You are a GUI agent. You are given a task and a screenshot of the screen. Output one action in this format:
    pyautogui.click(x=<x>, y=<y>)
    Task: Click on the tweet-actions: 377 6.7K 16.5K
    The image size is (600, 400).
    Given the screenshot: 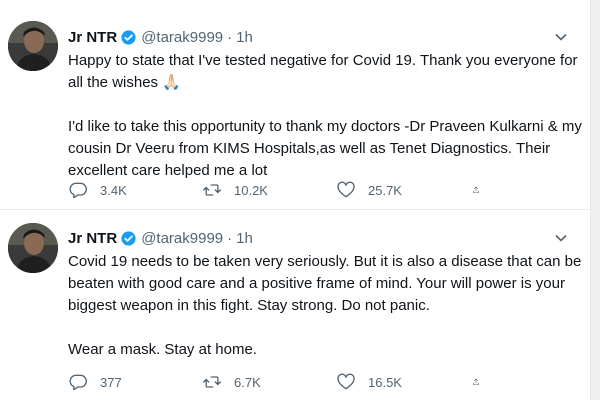 What is the action you would take?
    pyautogui.click(x=283, y=382)
    